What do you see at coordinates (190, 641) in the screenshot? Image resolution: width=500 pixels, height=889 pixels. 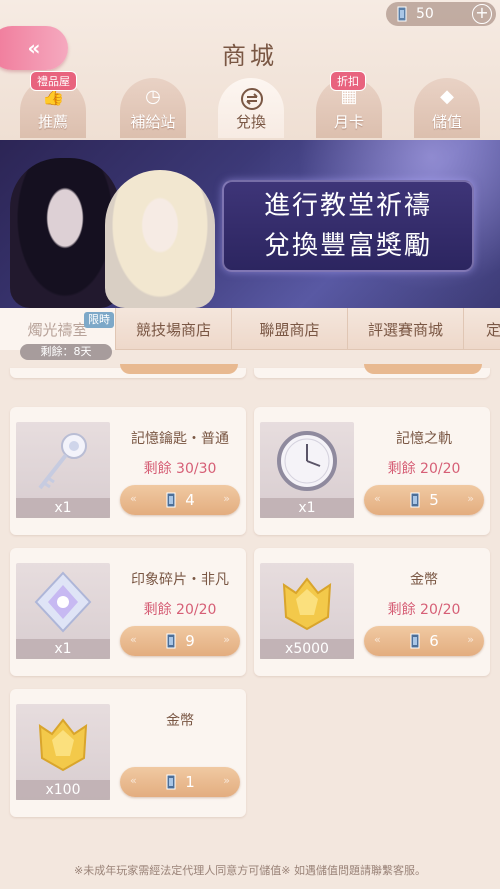 I see `item-price: 9` at bounding box center [190, 641].